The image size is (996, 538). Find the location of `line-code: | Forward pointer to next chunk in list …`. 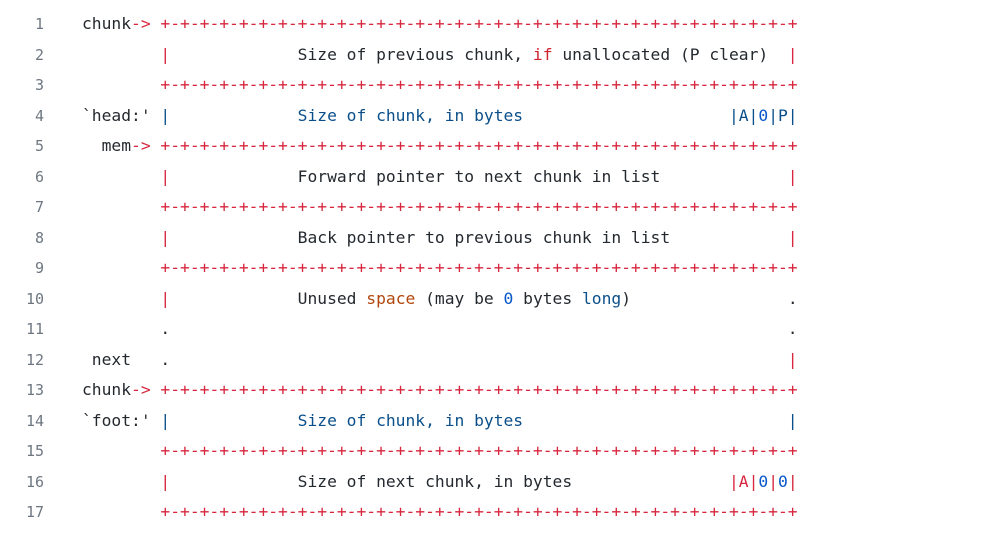

line-code: | Forward pointer to next chunk in list … is located at coordinates (440, 177).